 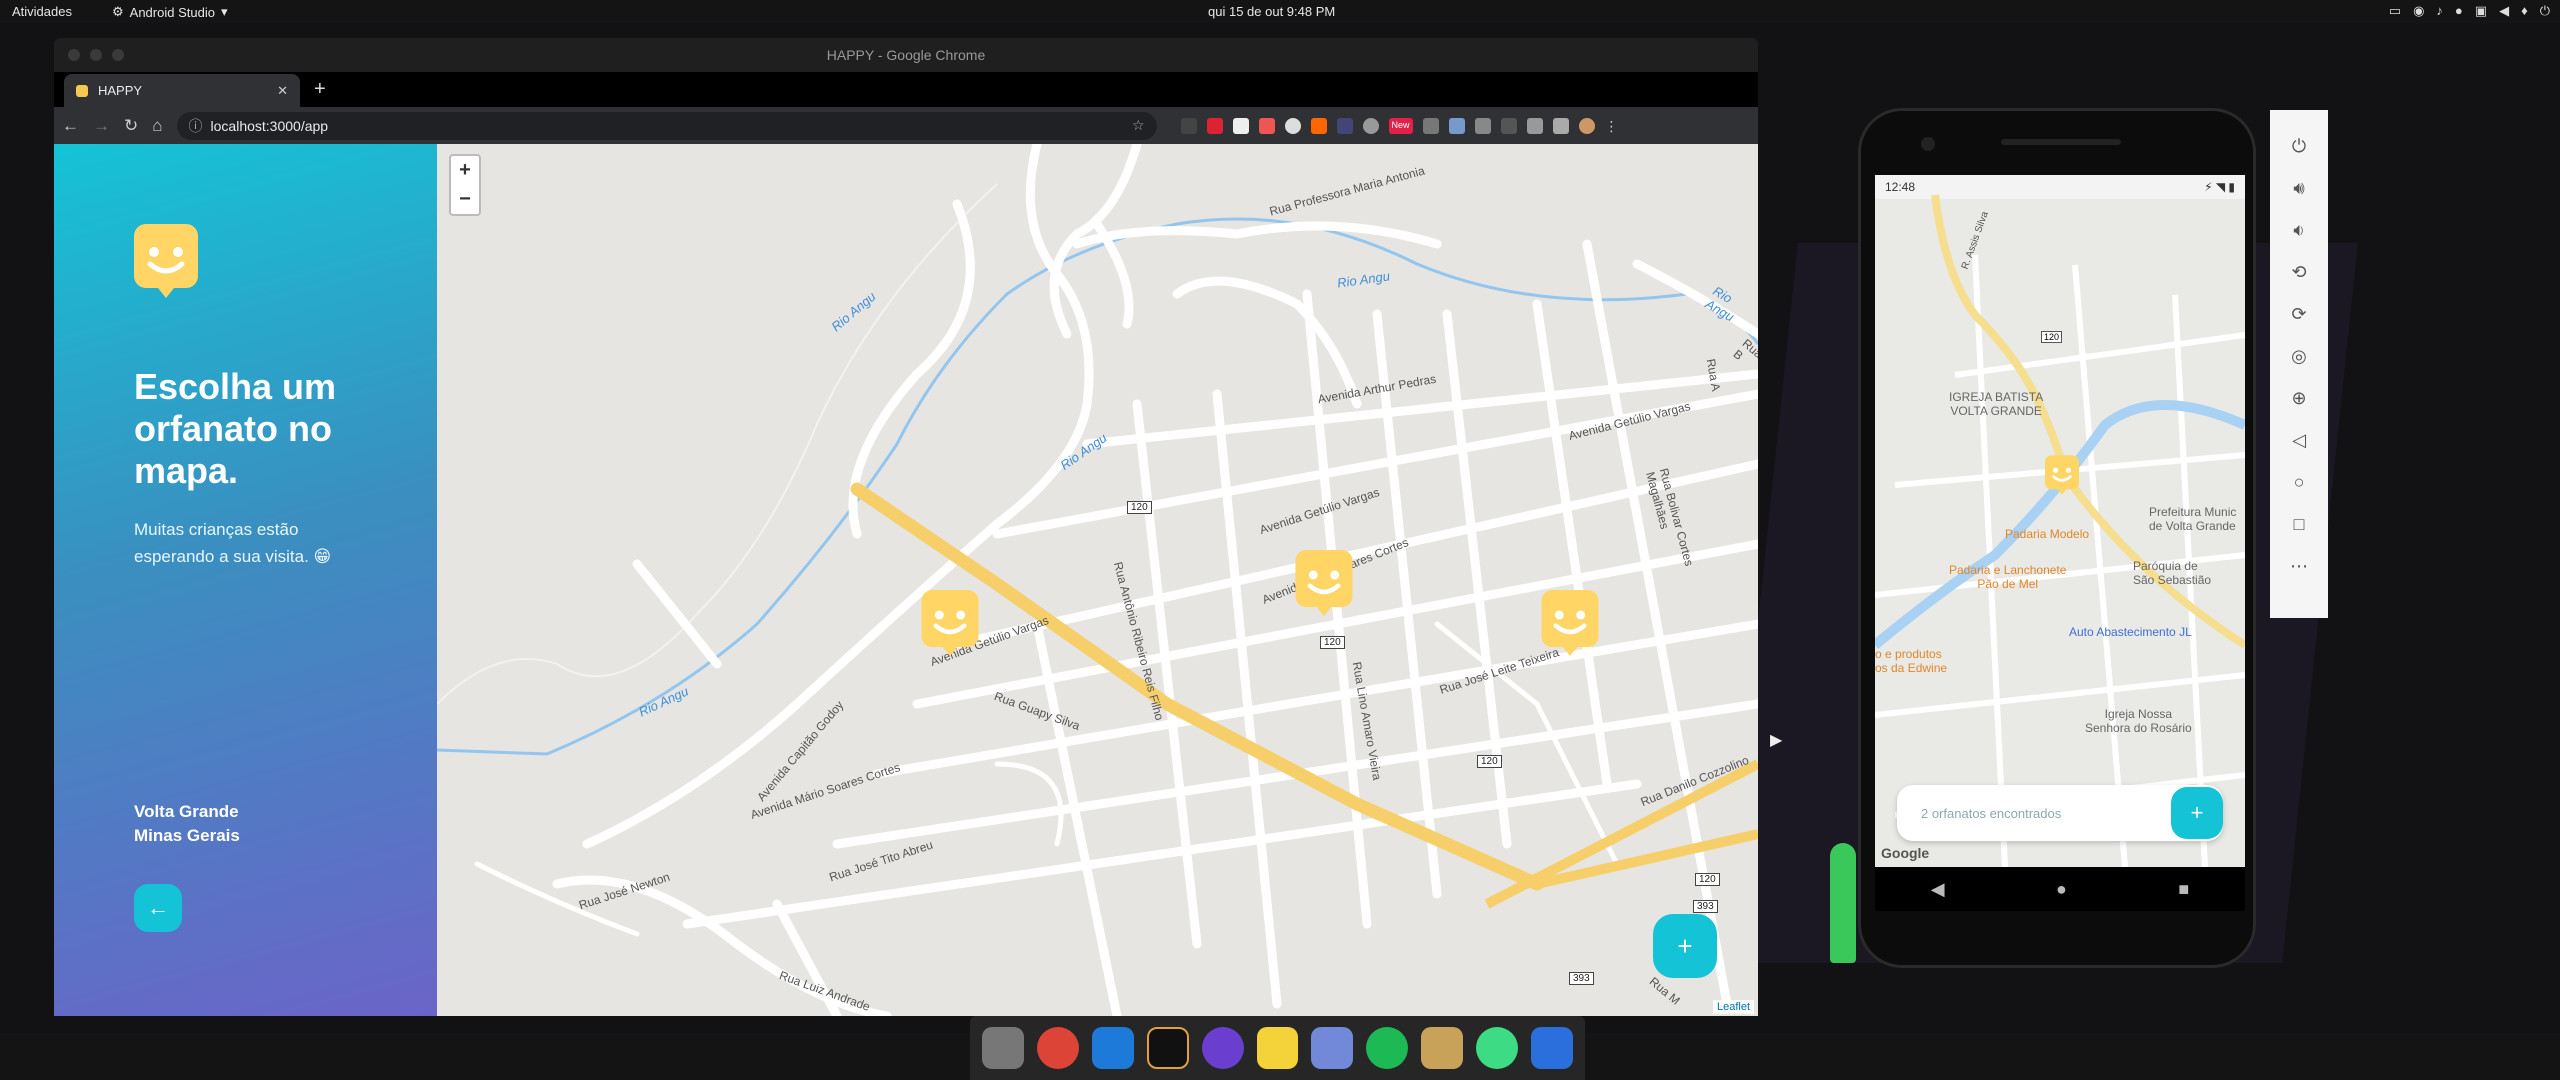 I want to click on volume-down-icon: 🔉︎, so click(x=2298, y=230).